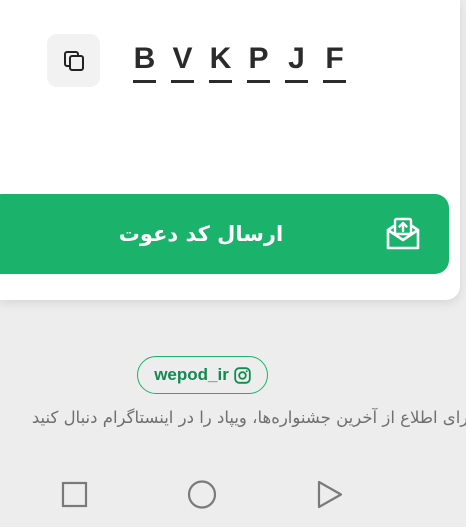  What do you see at coordinates (258, 61) in the screenshot?
I see `invite-code-char: P` at bounding box center [258, 61].